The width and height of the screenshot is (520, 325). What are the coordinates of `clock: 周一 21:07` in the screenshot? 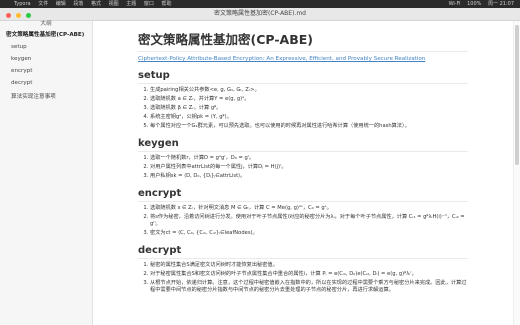 It's located at (501, 4).